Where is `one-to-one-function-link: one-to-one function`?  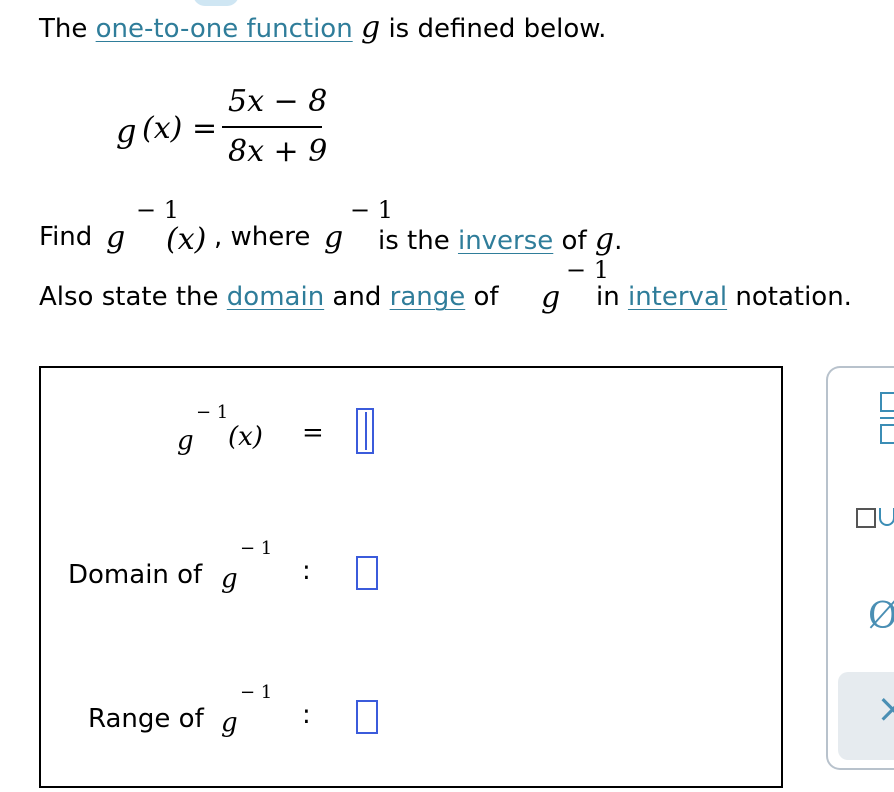 one-to-one-function-link: one-to-one function is located at coordinates (224, 29).